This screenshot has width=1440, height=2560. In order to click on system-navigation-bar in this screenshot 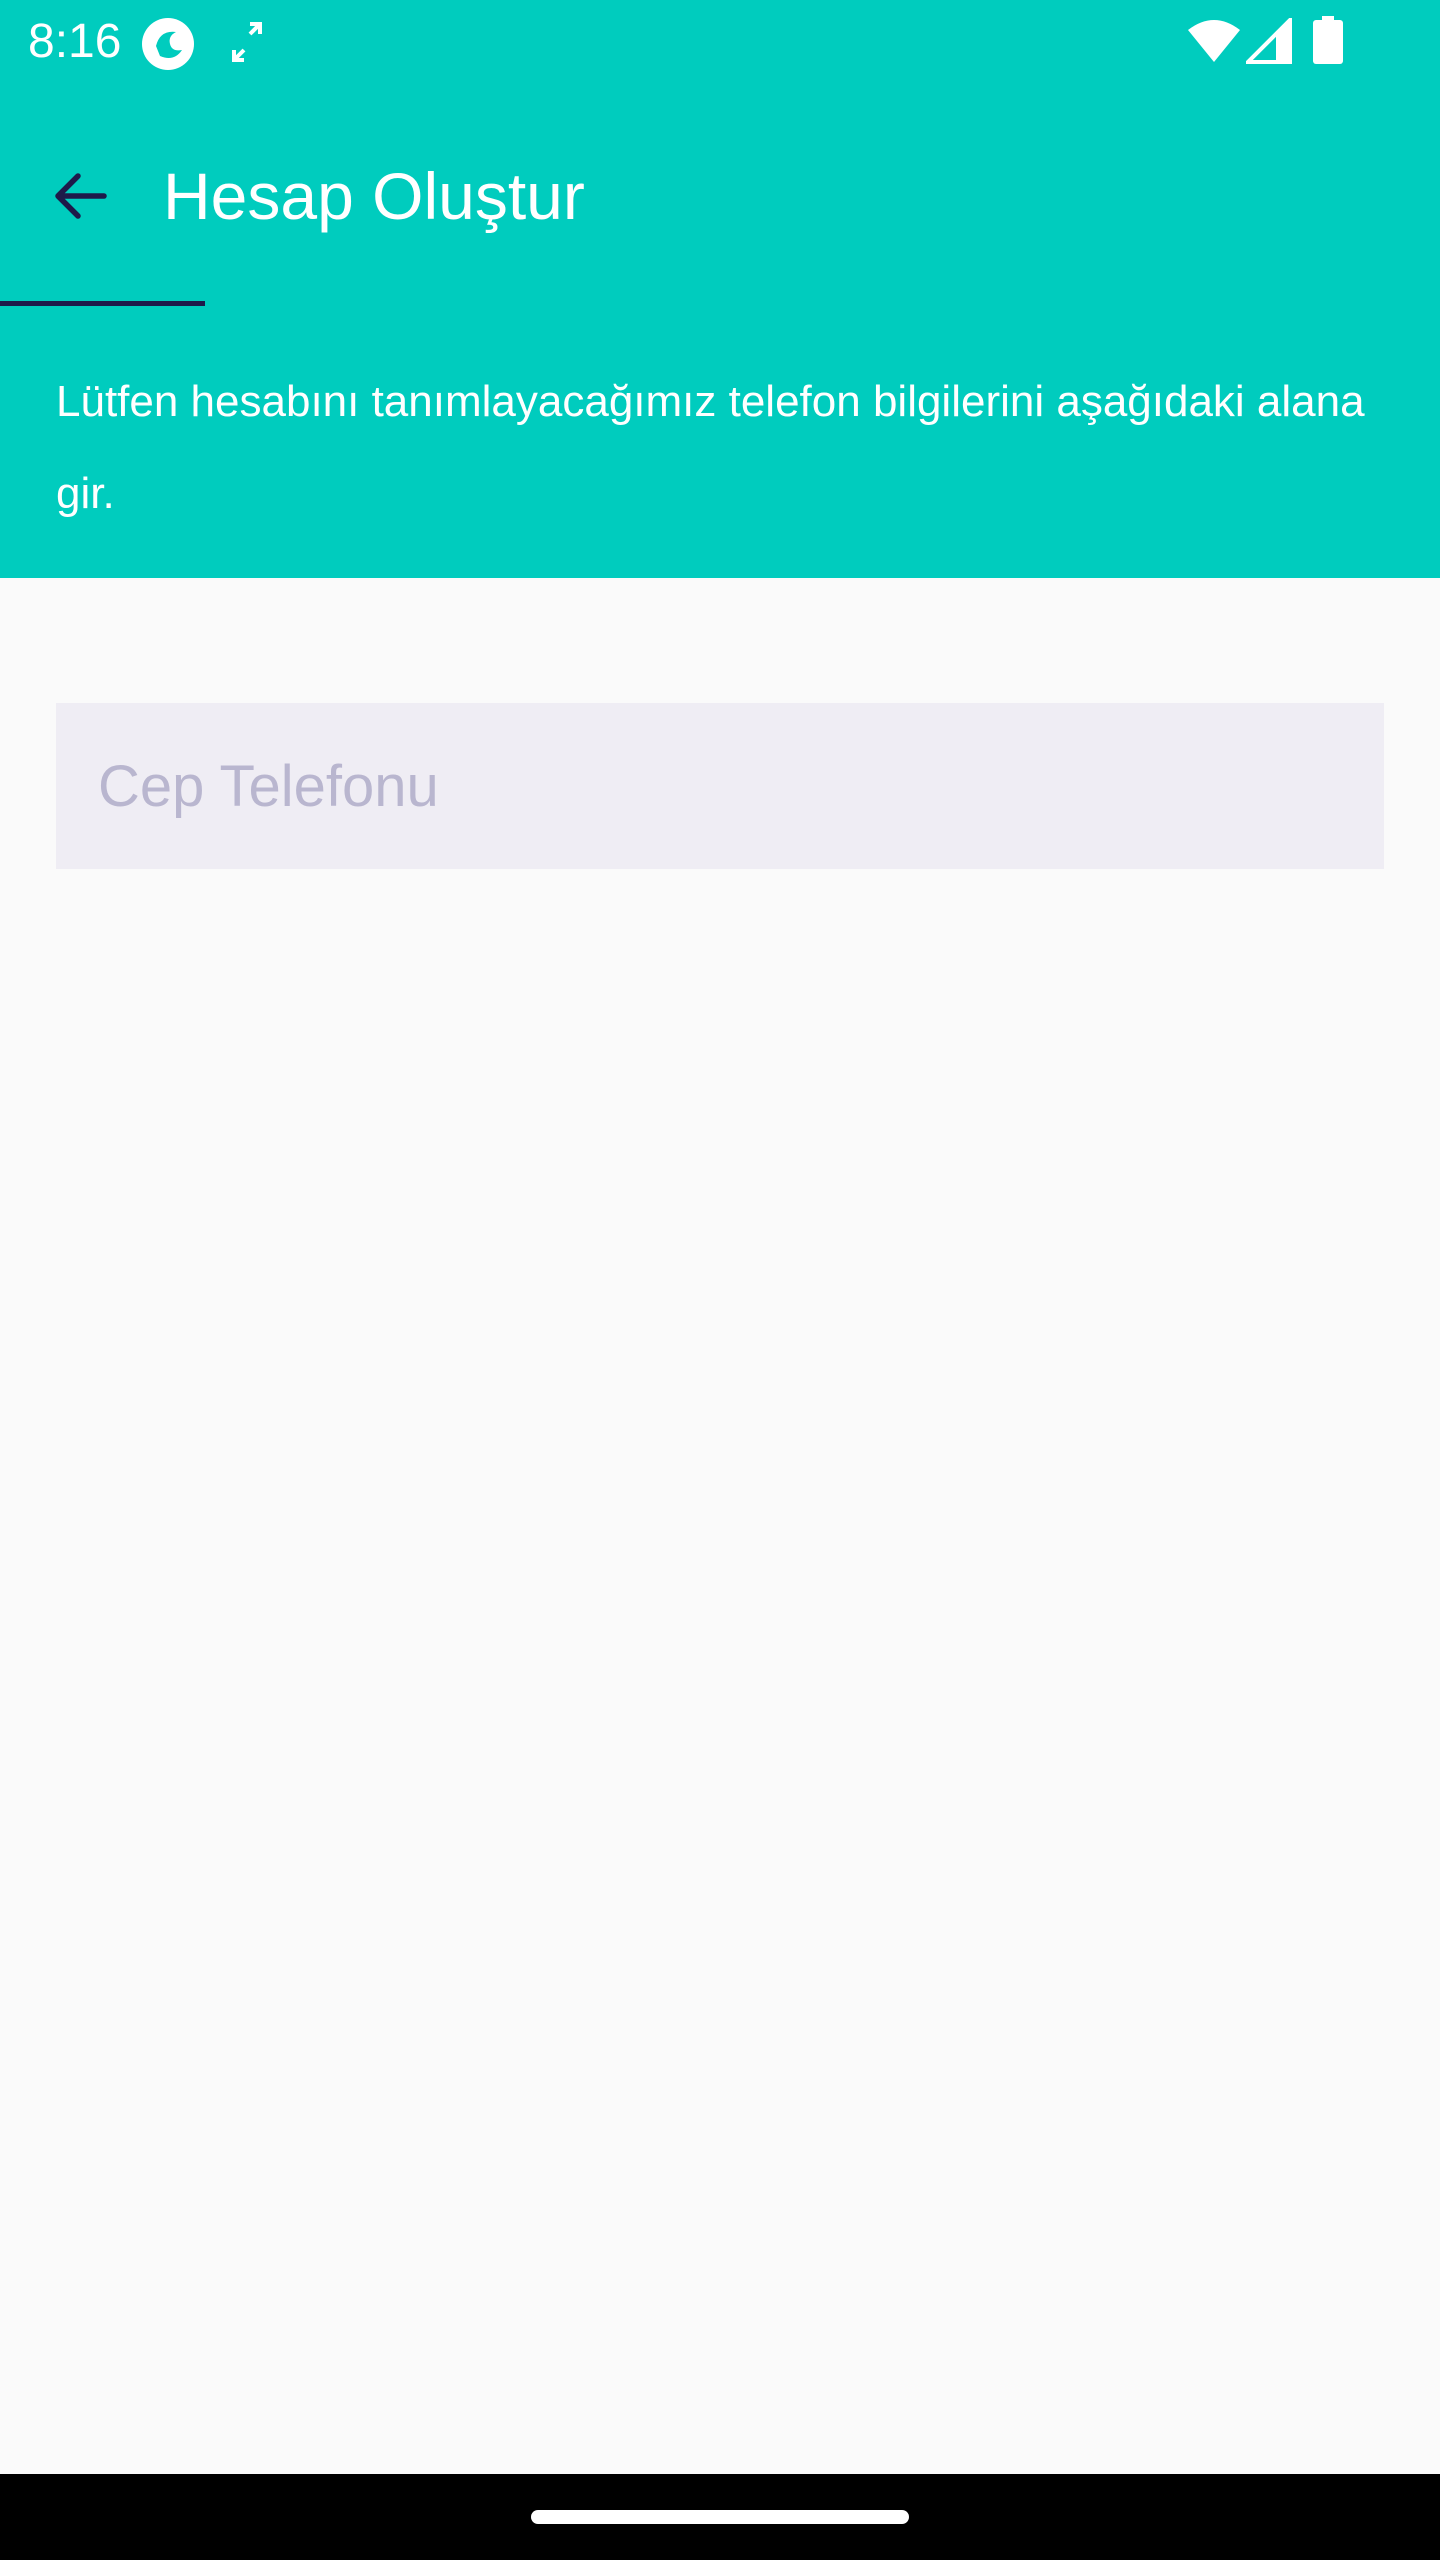, I will do `click(720, 2517)`.